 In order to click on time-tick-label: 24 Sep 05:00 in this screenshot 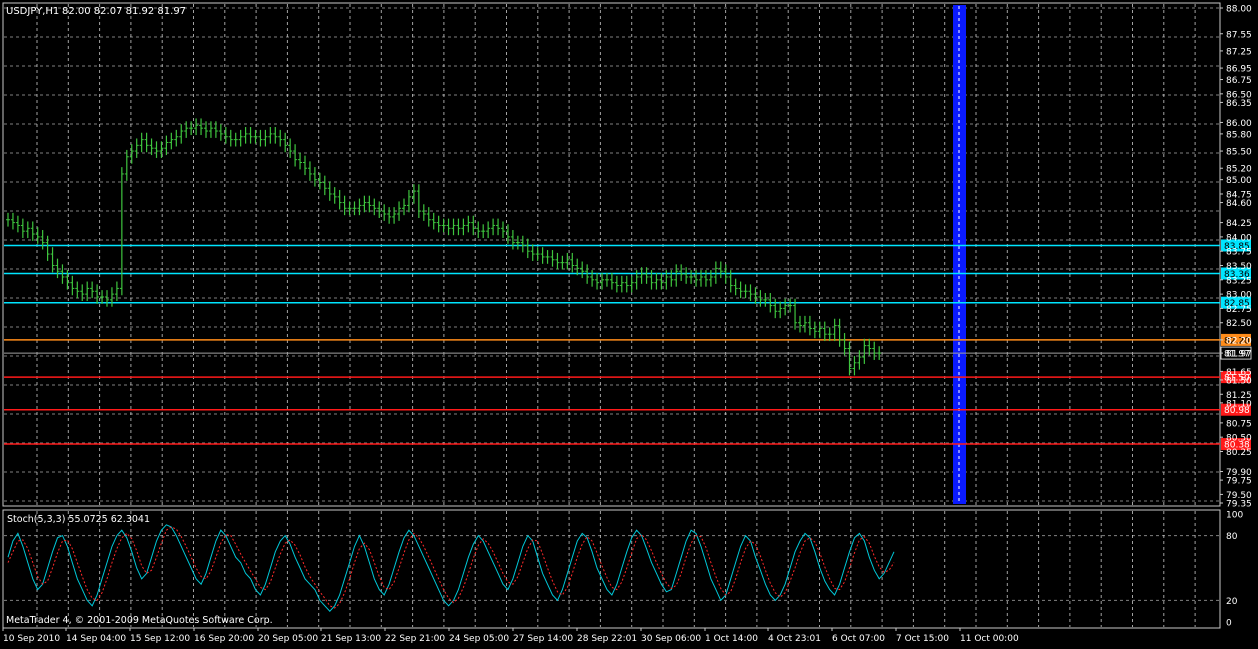, I will do `click(479, 639)`.